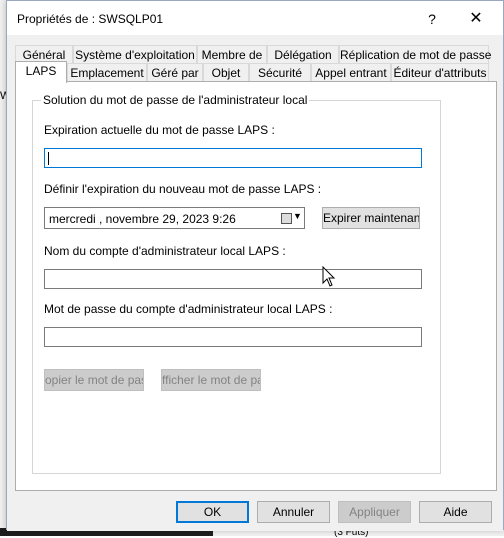 Image resolution: width=504 pixels, height=538 pixels. What do you see at coordinates (415, 54) in the screenshot?
I see `tab-password-replication: Réplication de mot de passe` at bounding box center [415, 54].